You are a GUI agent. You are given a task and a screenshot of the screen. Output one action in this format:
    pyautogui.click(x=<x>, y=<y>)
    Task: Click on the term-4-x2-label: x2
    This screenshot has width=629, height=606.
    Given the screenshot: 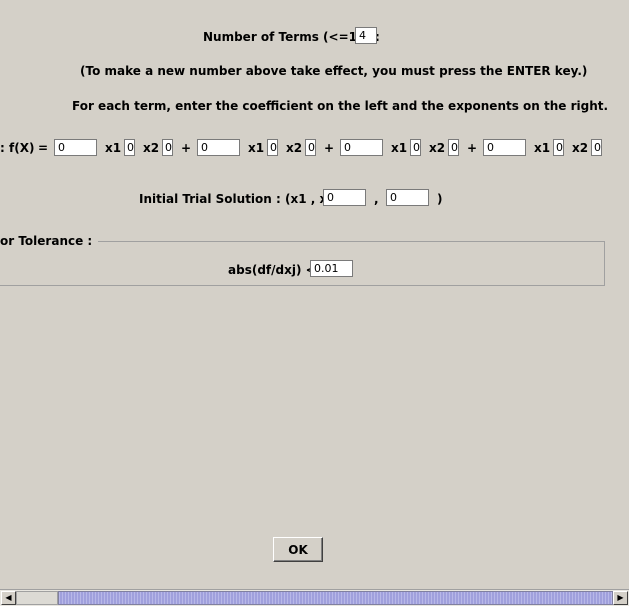 What is the action you would take?
    pyautogui.click(x=580, y=148)
    